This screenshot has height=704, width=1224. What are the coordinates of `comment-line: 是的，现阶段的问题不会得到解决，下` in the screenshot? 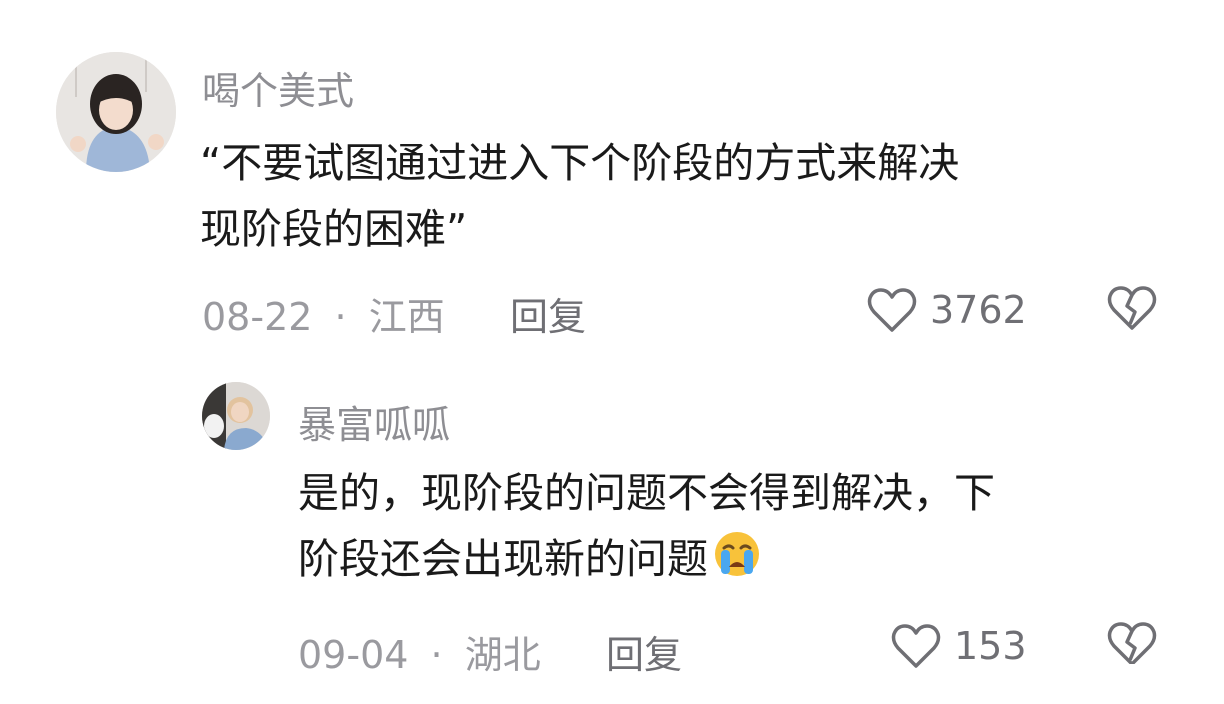 It's located at (646, 493).